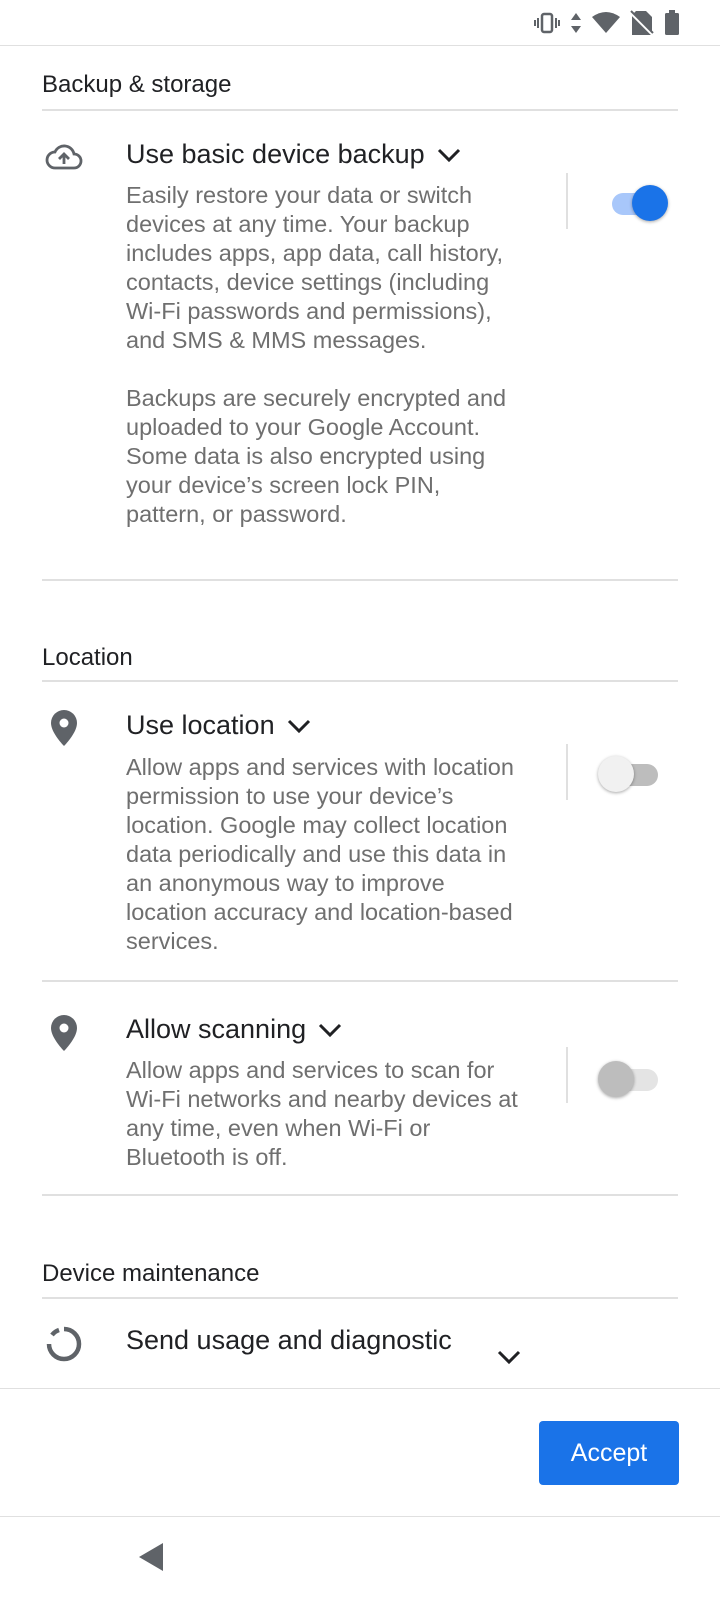  I want to click on backup-title-button: Use basic device backup, so click(293, 154).